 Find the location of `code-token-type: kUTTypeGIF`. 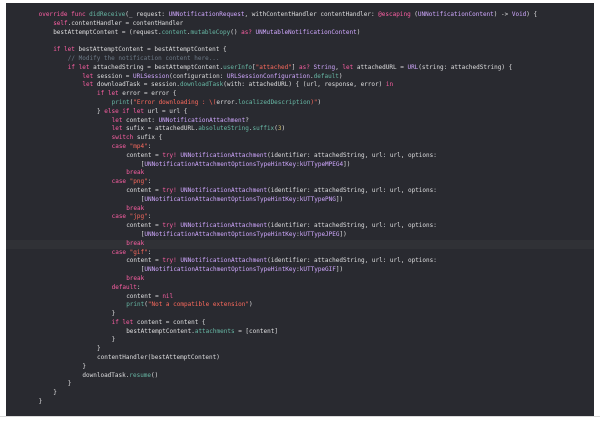

code-token-type: kUTTypeGIF is located at coordinates (317, 270).